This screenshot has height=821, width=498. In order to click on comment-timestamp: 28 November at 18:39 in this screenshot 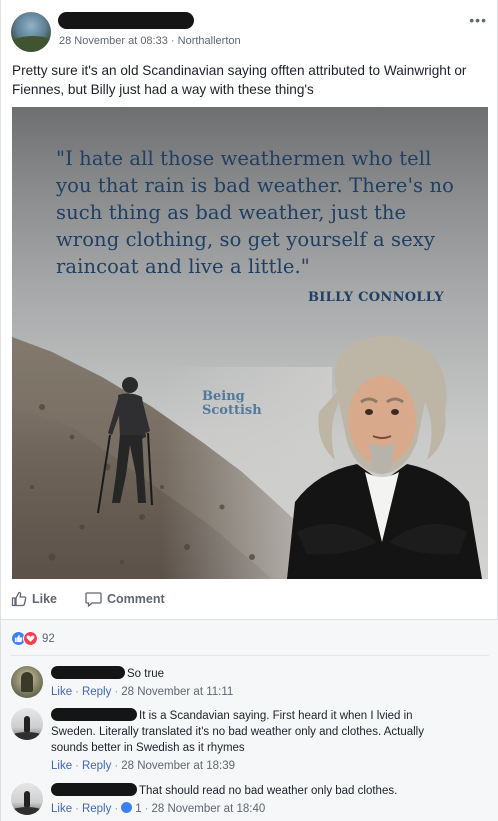, I will do `click(178, 766)`.